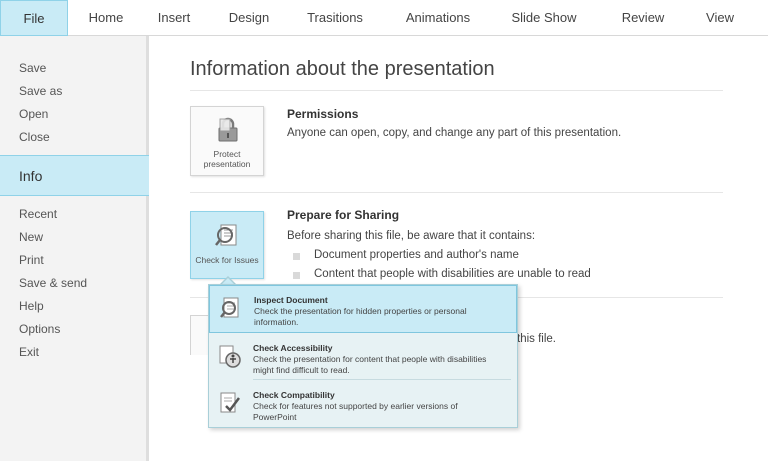 This screenshot has width=768, height=461. What do you see at coordinates (544, 18) in the screenshot?
I see `tab-slide-show: Slide Show` at bounding box center [544, 18].